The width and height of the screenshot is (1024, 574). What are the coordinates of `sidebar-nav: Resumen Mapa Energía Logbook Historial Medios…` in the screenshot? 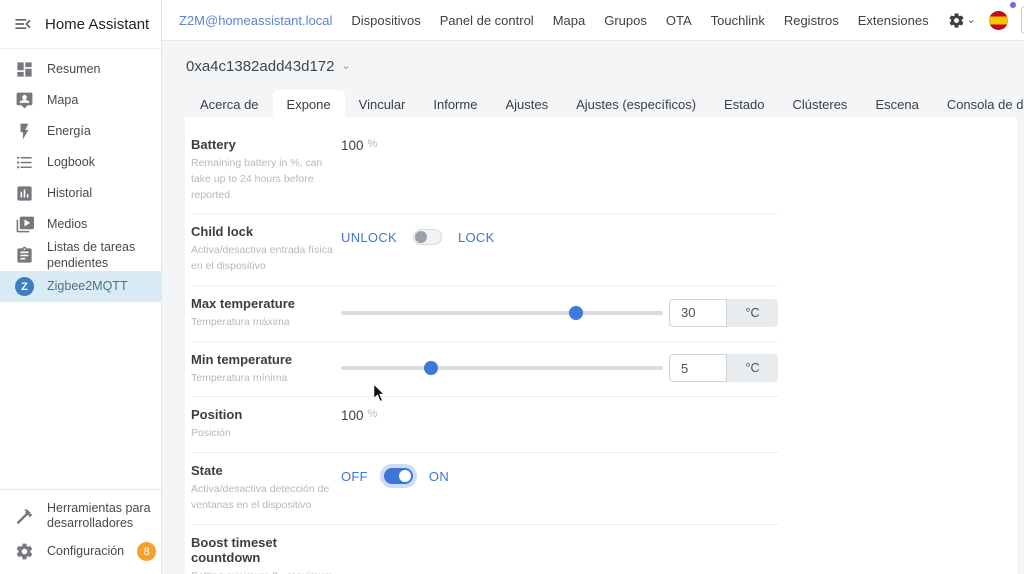 It's located at (80, 175).